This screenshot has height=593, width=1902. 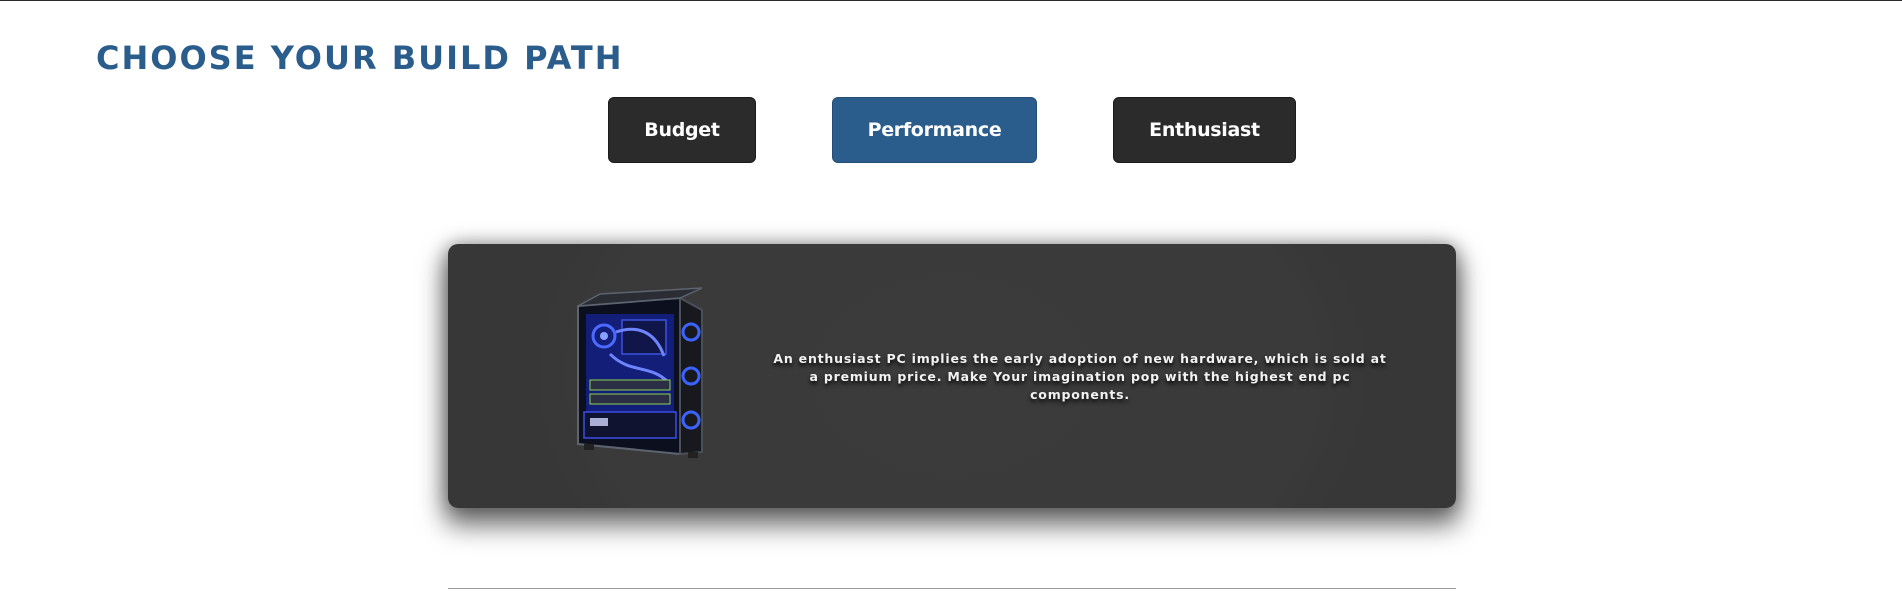 I want to click on enthusiast-button: Enthusiast, so click(x=1204, y=130).